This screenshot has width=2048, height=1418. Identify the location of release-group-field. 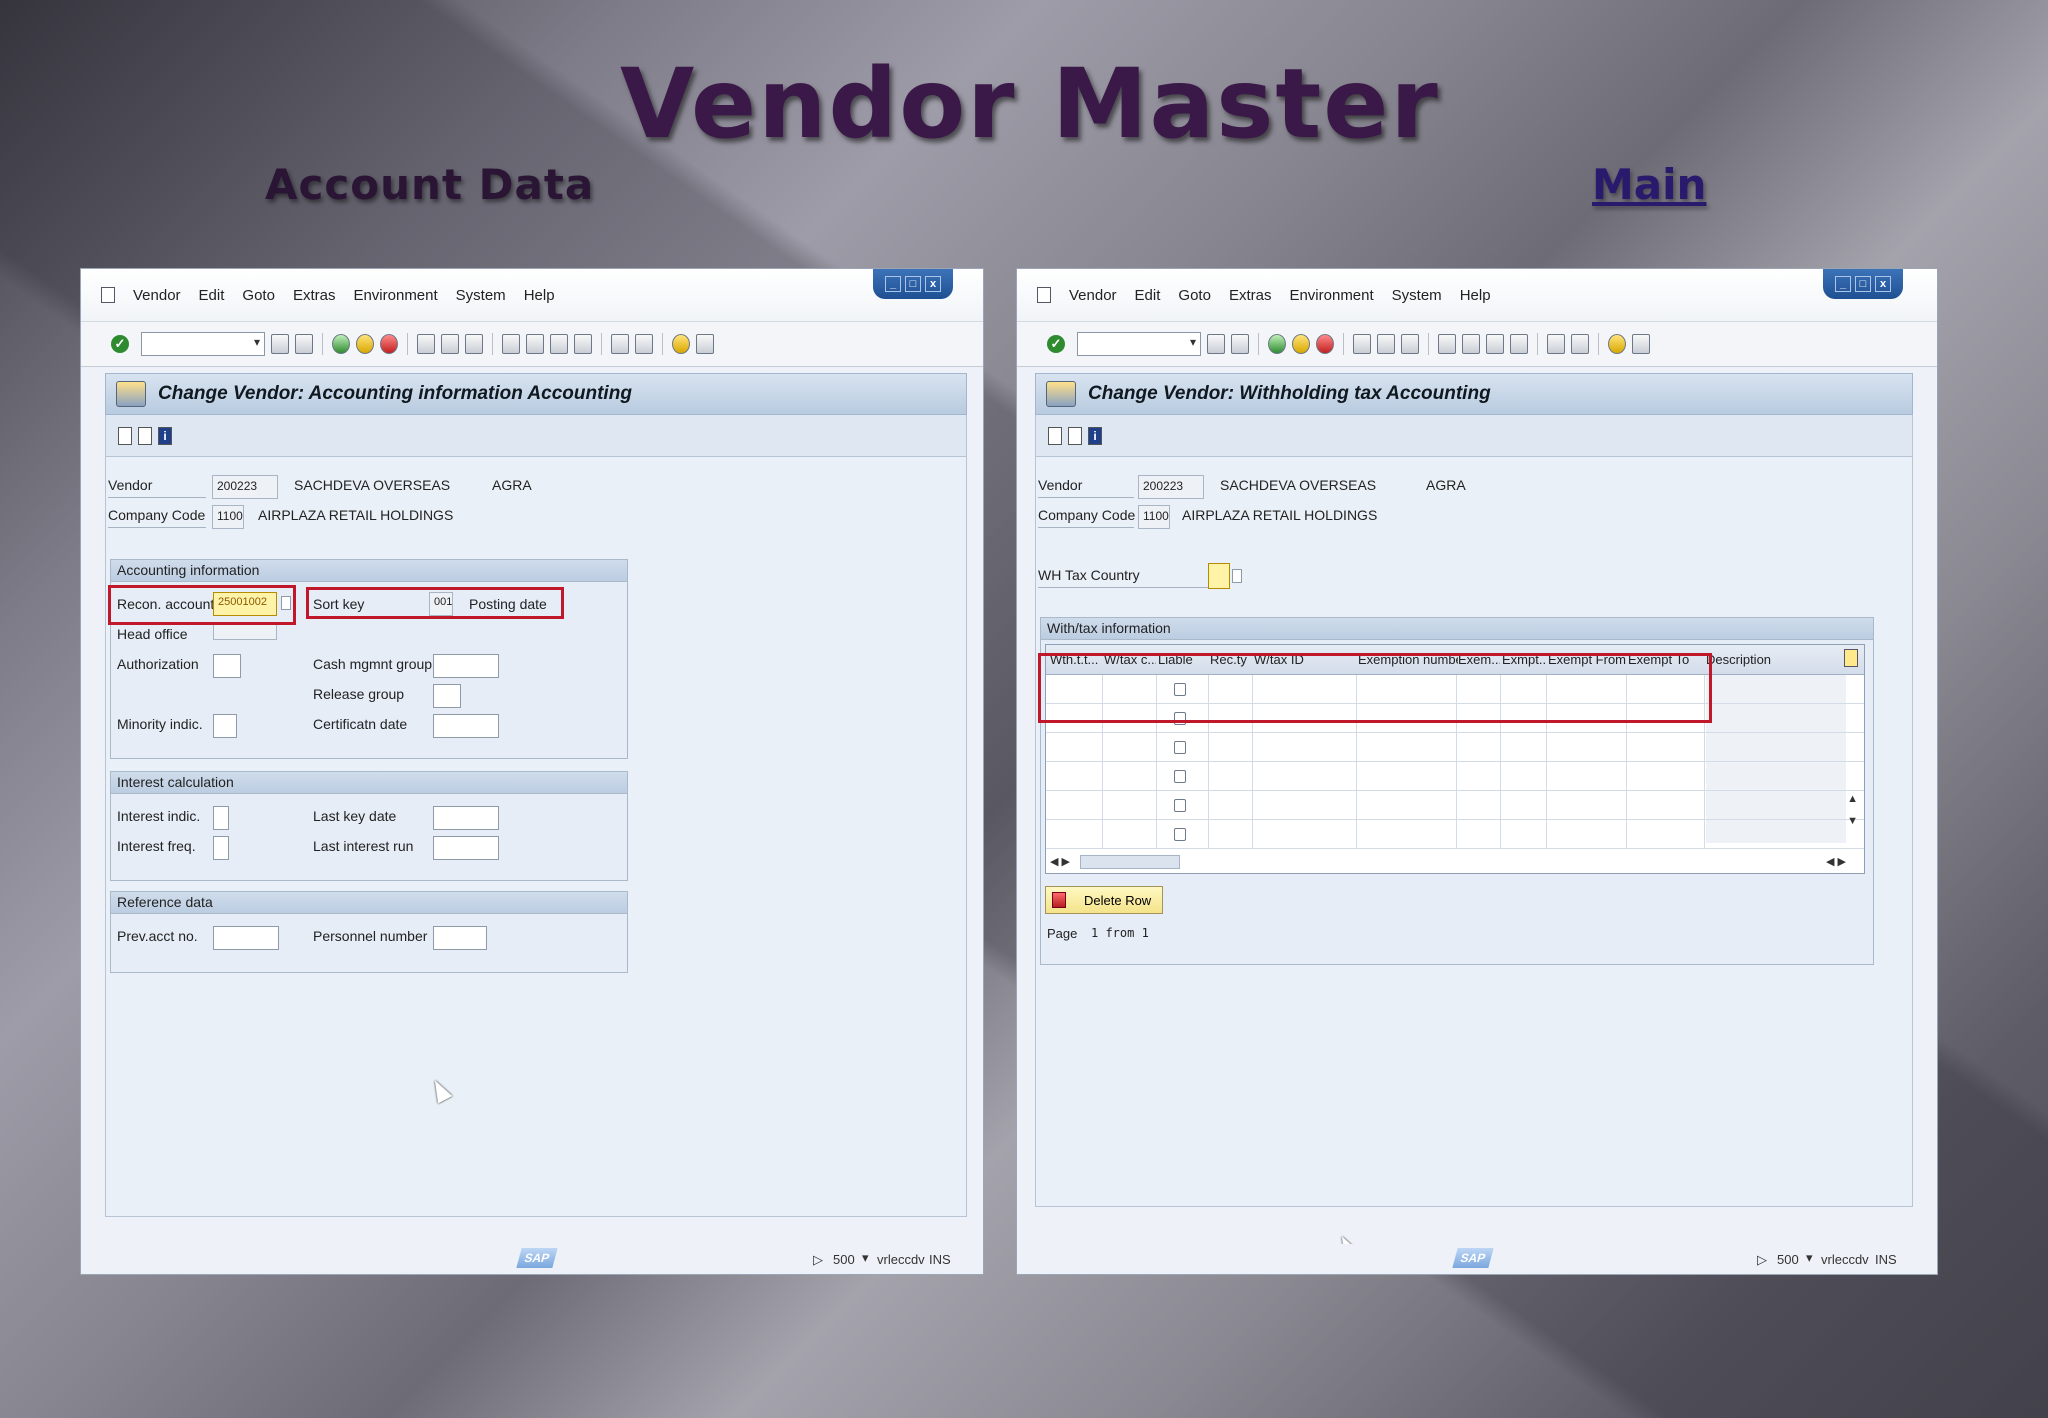
(447, 696).